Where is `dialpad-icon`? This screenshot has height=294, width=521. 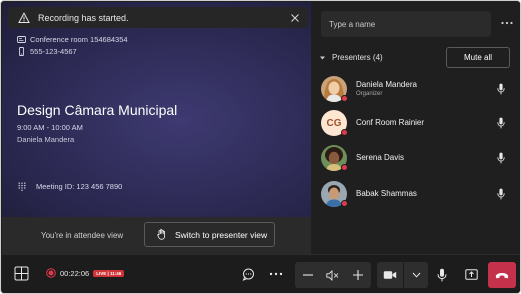 dialpad-icon is located at coordinates (22, 186).